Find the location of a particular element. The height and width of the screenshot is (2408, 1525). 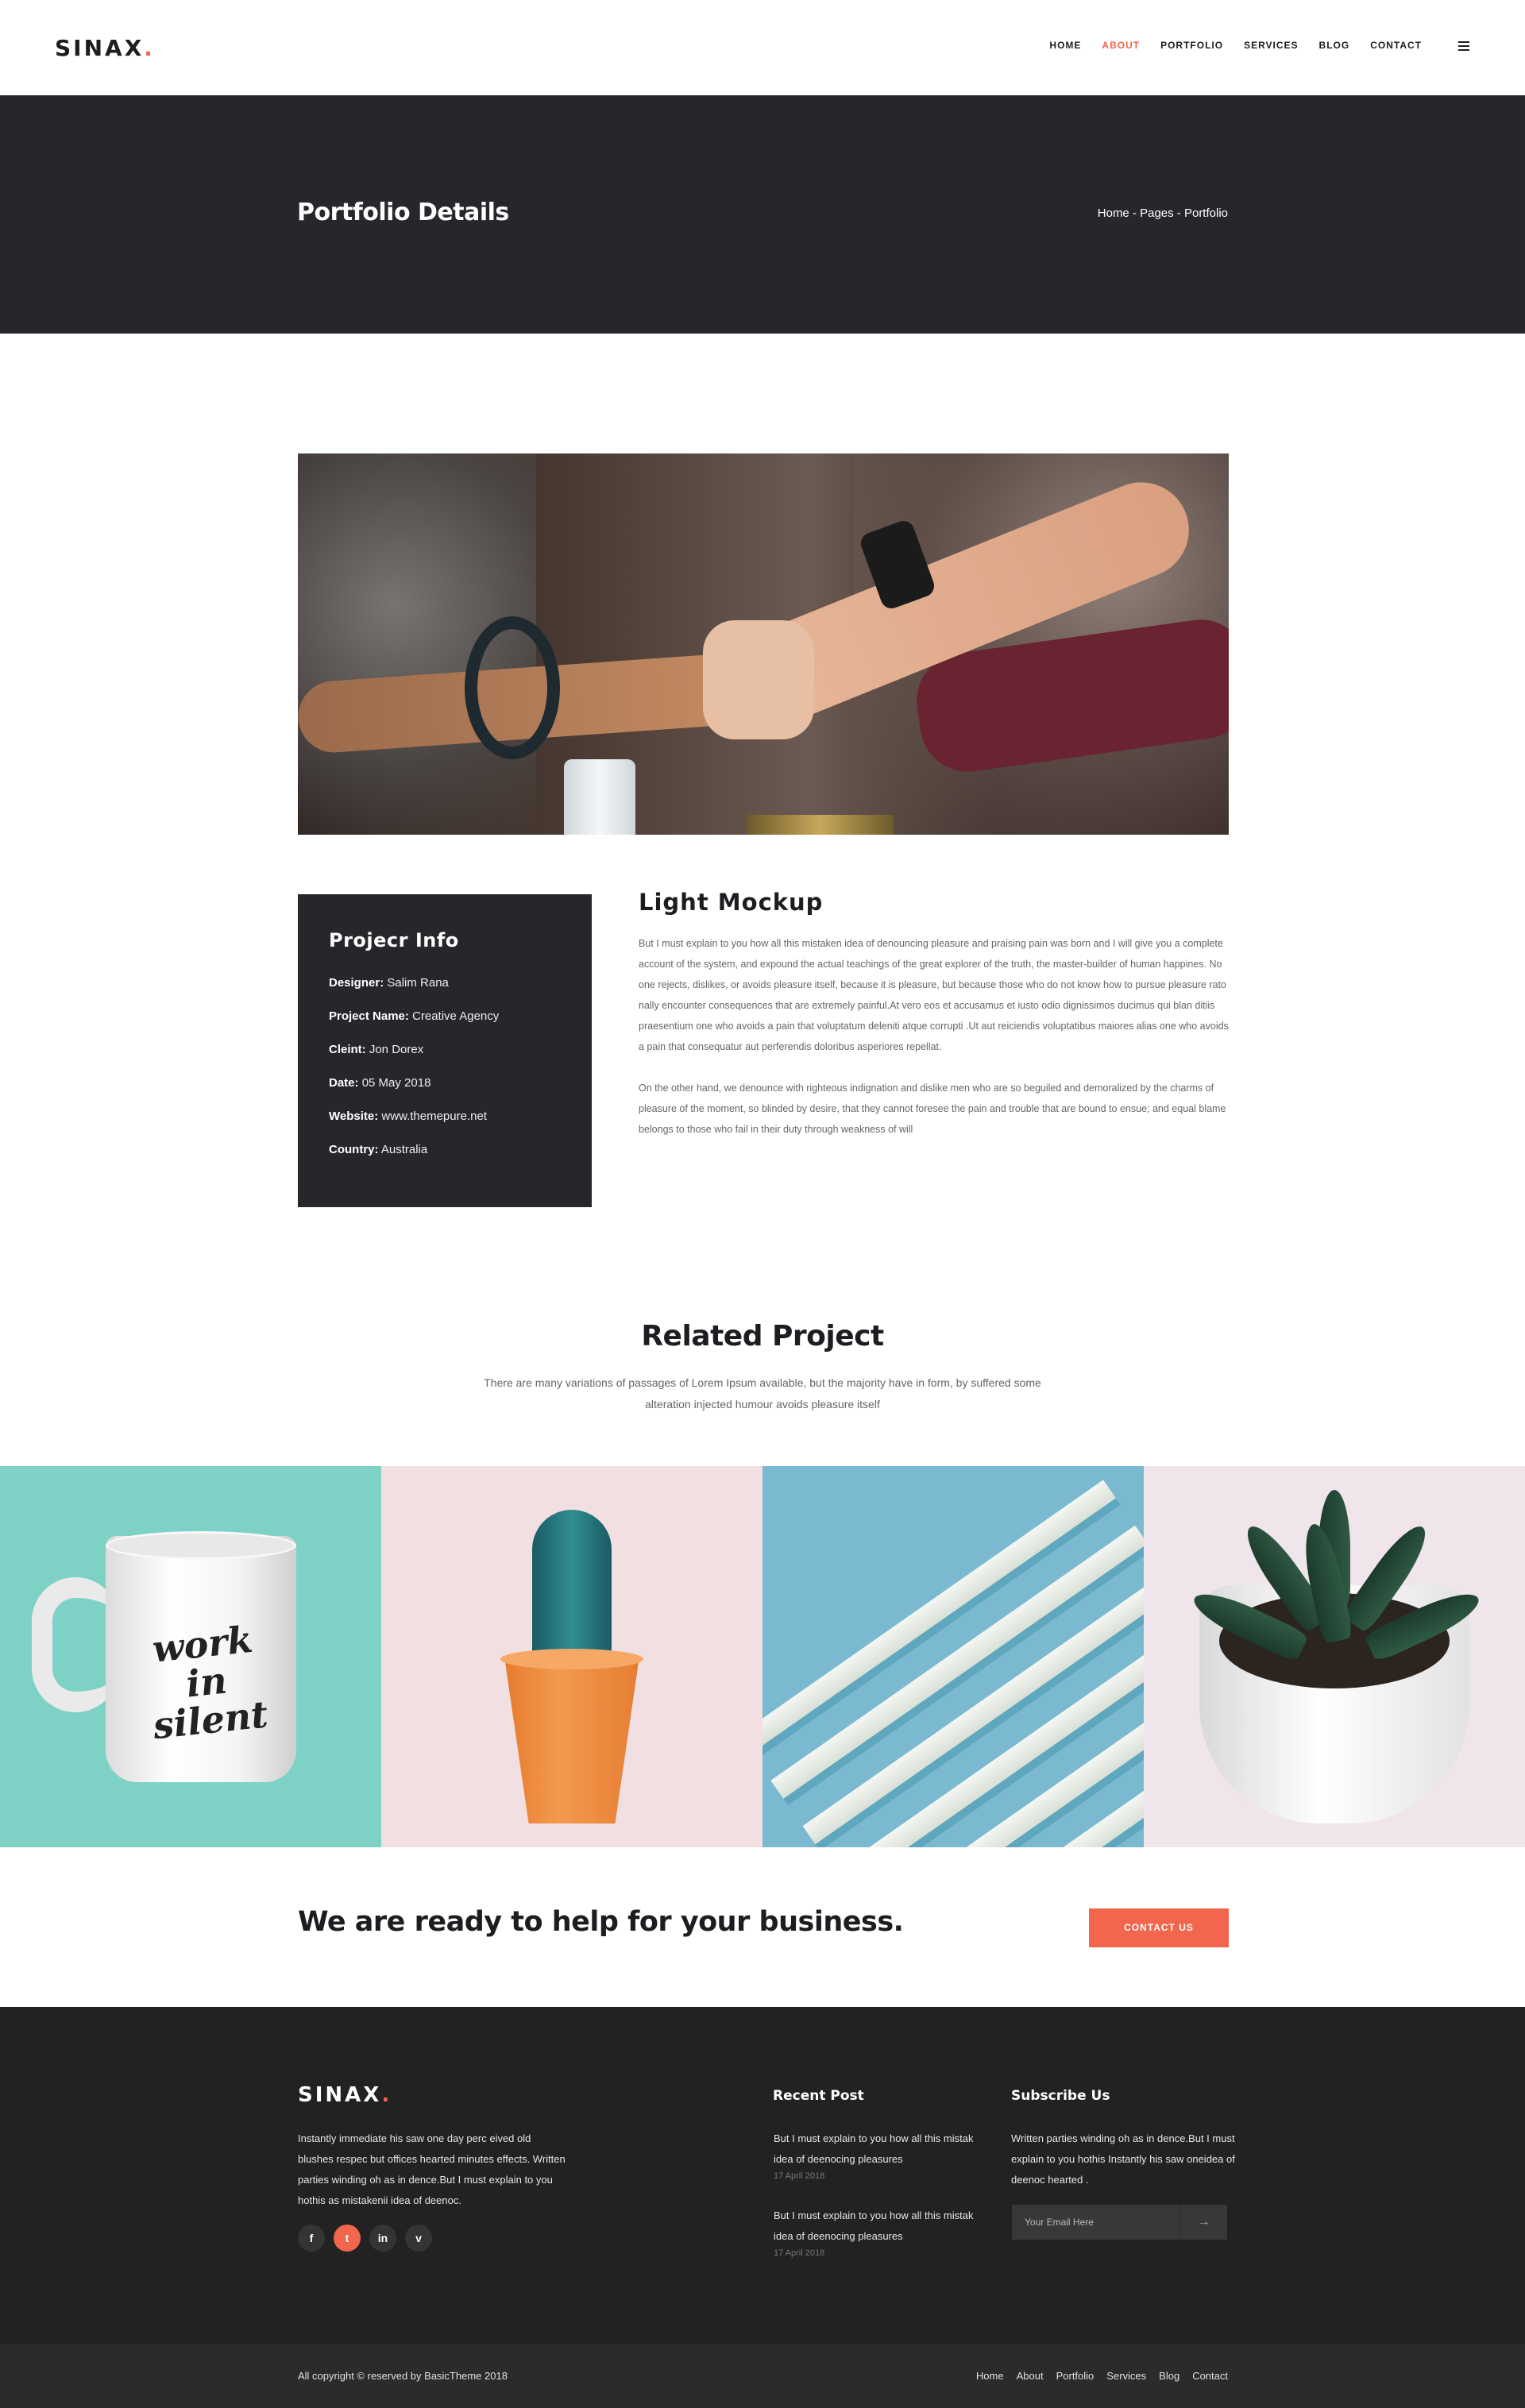

mug-lettering: work in silent is located at coordinates (210, 1682).